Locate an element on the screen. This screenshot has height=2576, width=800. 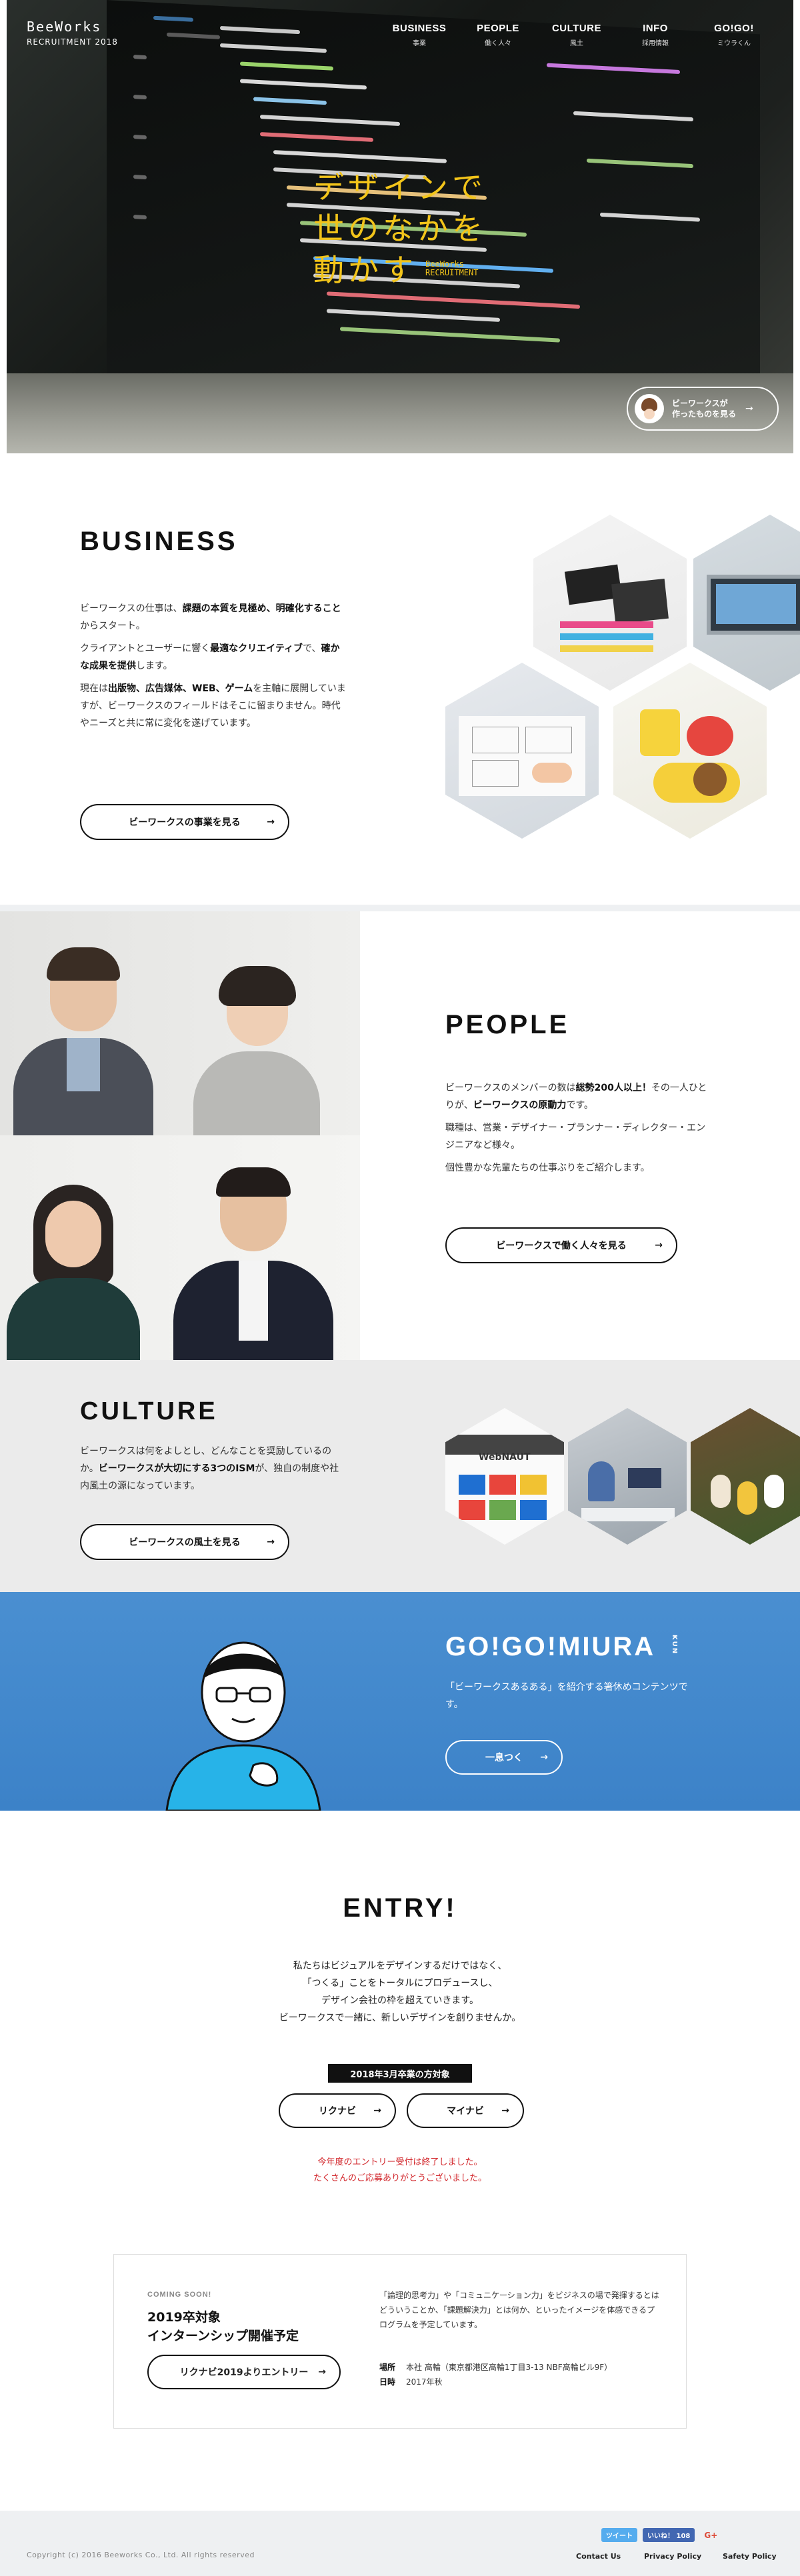
miura-description: 「ビーワークスあるある」を紹介する箸休めコンテンツです。 is located at coordinates (566, 1696).